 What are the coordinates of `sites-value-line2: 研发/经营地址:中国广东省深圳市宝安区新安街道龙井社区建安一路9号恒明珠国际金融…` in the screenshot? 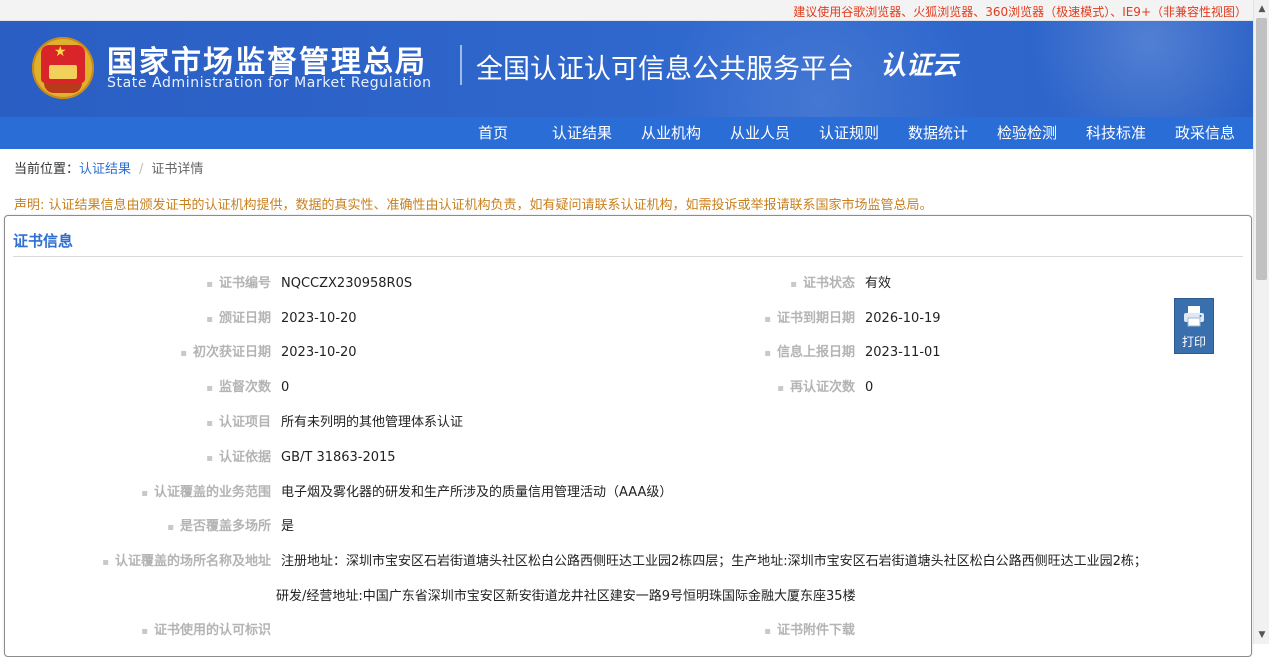 It's located at (566, 596).